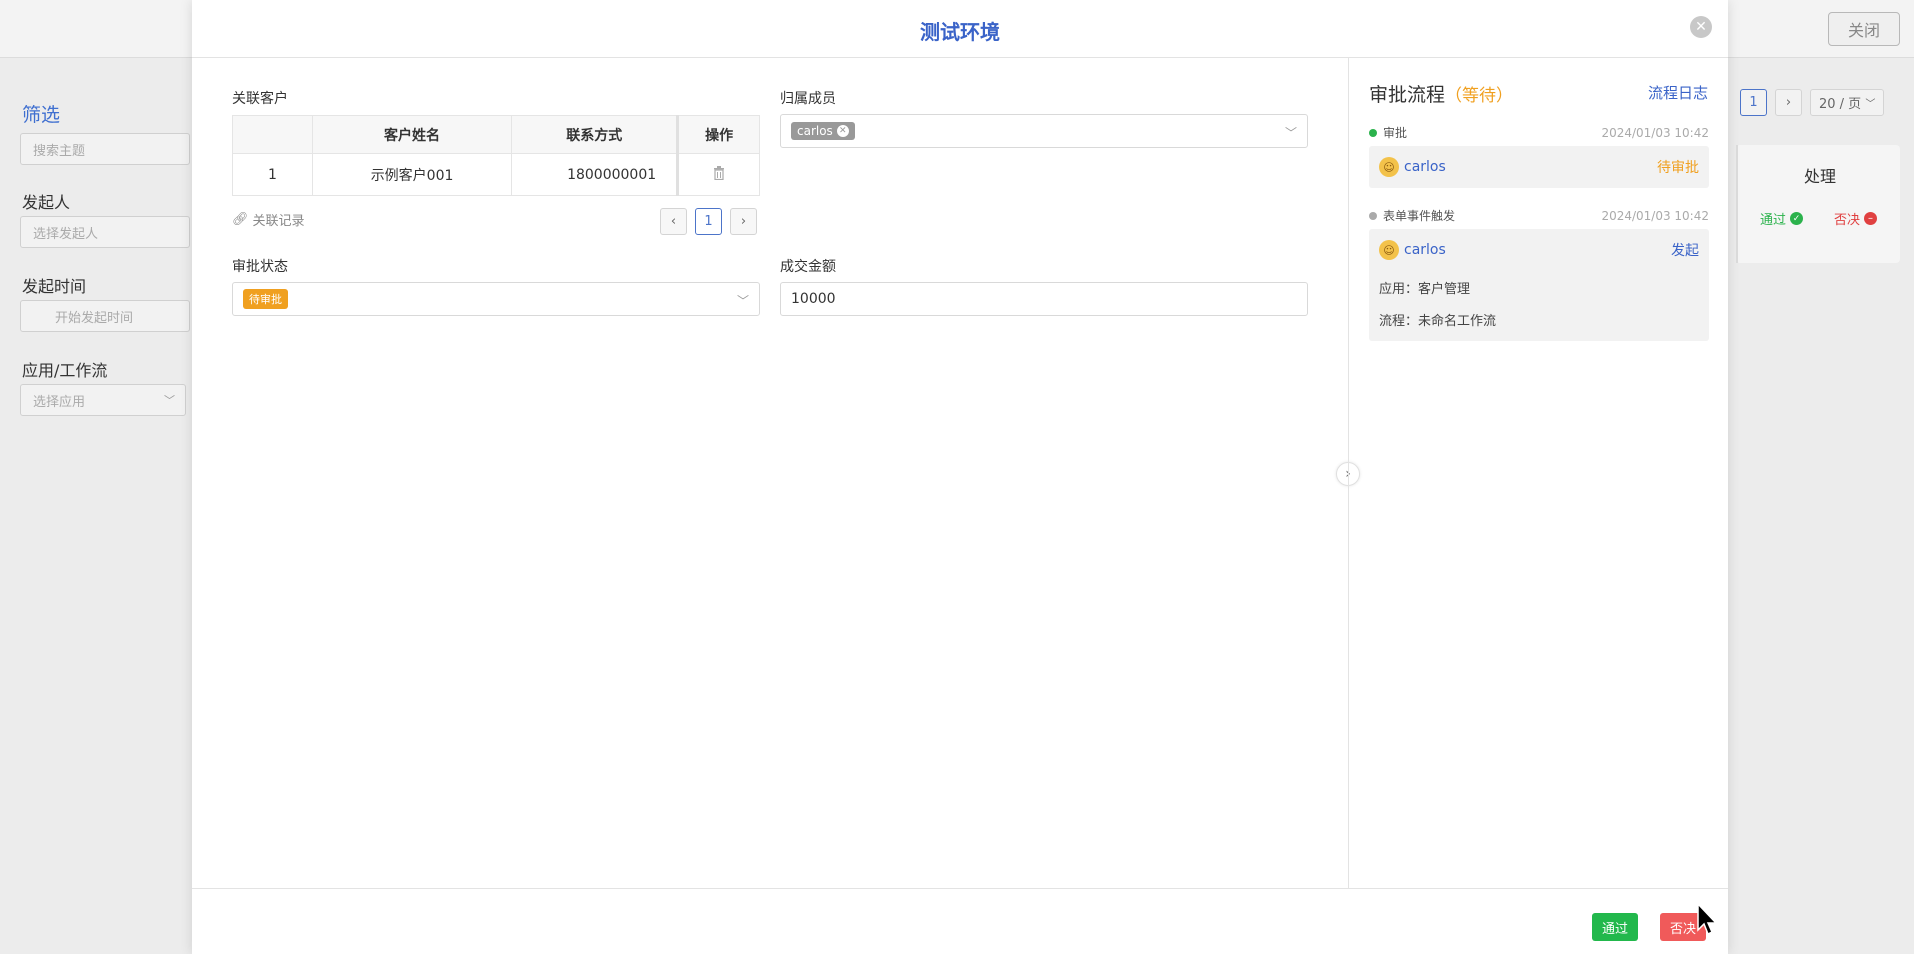  Describe the element at coordinates (842, 131) in the screenshot. I see `remove-tag-icon: ✕` at that location.